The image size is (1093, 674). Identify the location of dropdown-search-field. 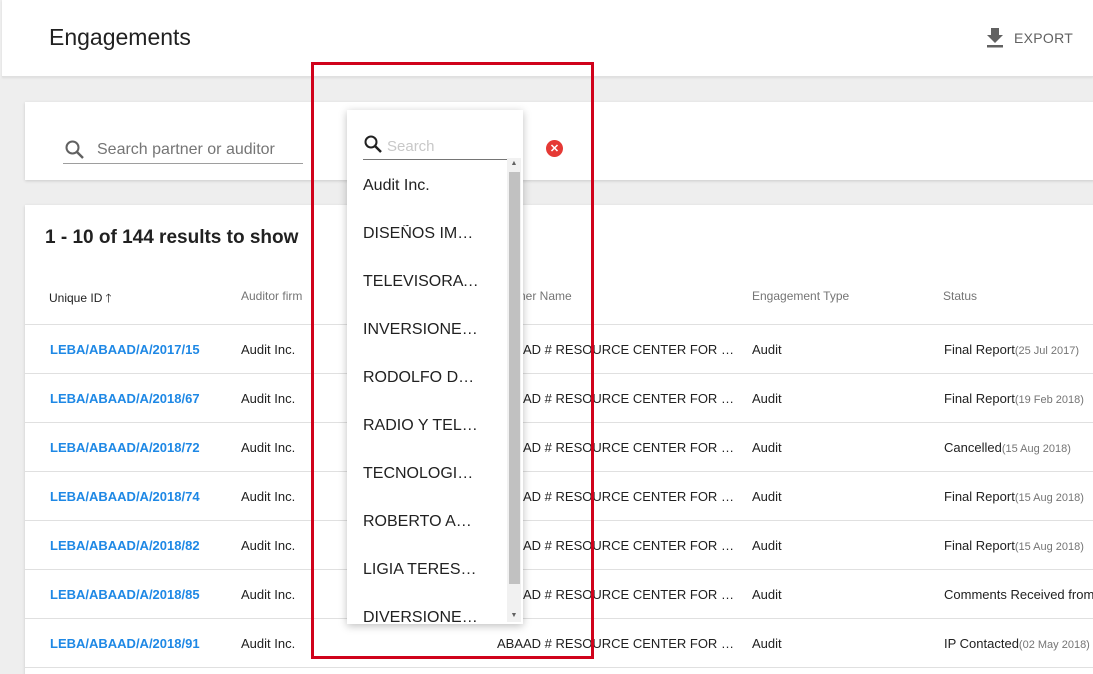
(442, 147).